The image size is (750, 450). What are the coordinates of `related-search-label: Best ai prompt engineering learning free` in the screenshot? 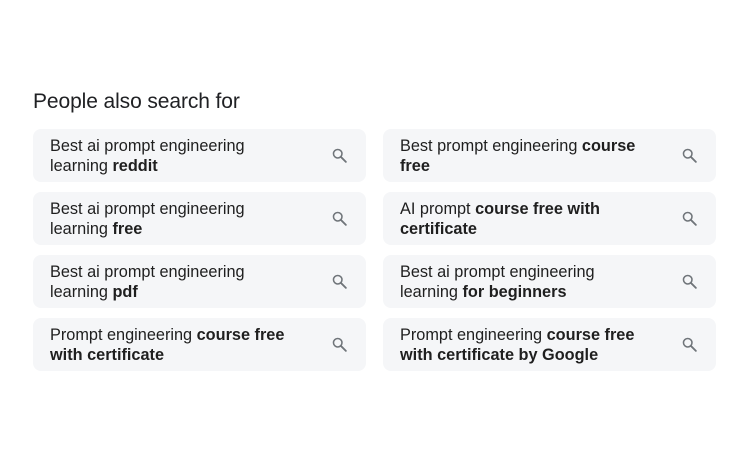 It's located at (178, 219).